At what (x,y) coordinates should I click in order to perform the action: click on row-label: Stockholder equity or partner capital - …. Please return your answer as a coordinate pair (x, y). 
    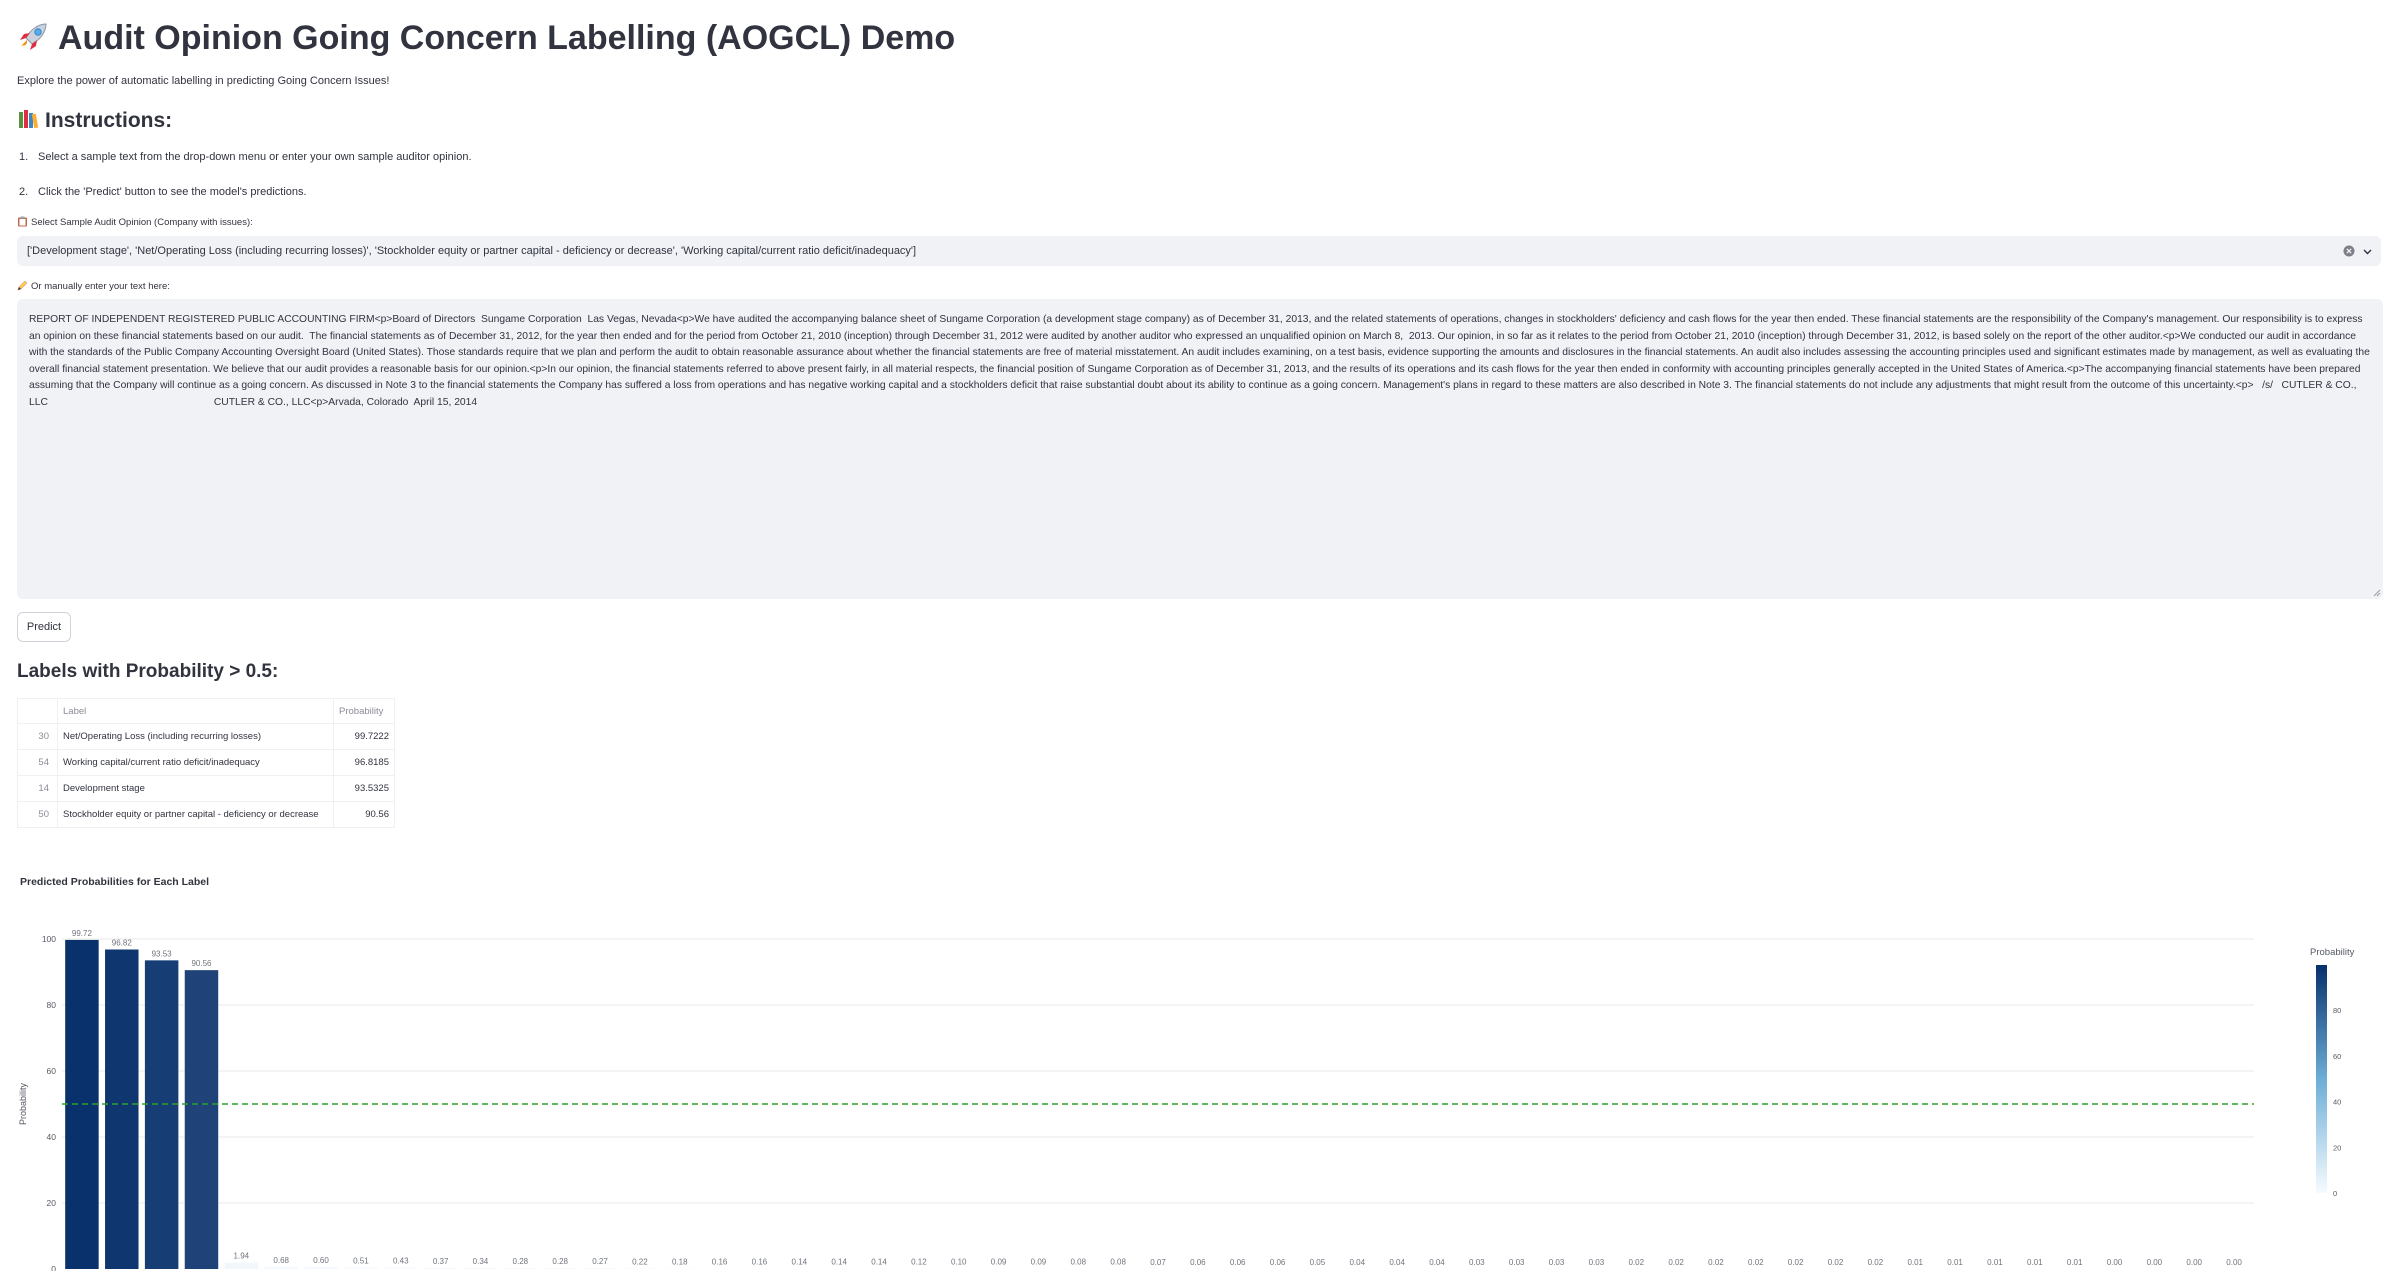
    Looking at the image, I should click on (195, 814).